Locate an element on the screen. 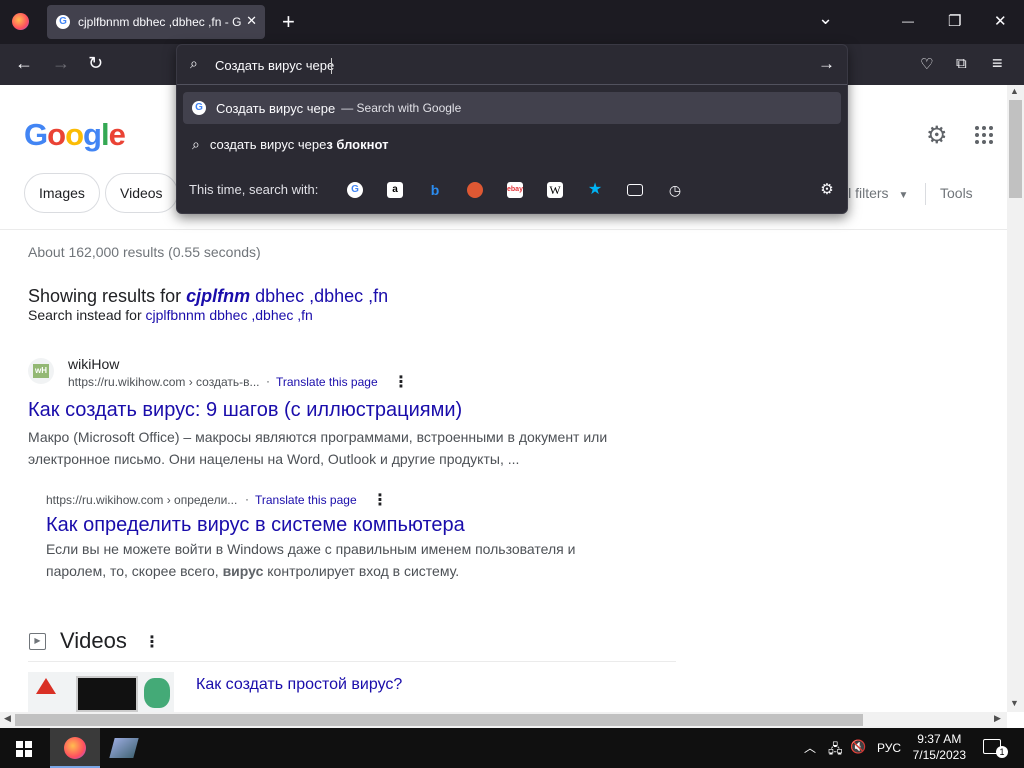 This screenshot has height=768, width=1024. all-filters-button: ll filters ▼ is located at coordinates (876, 193).